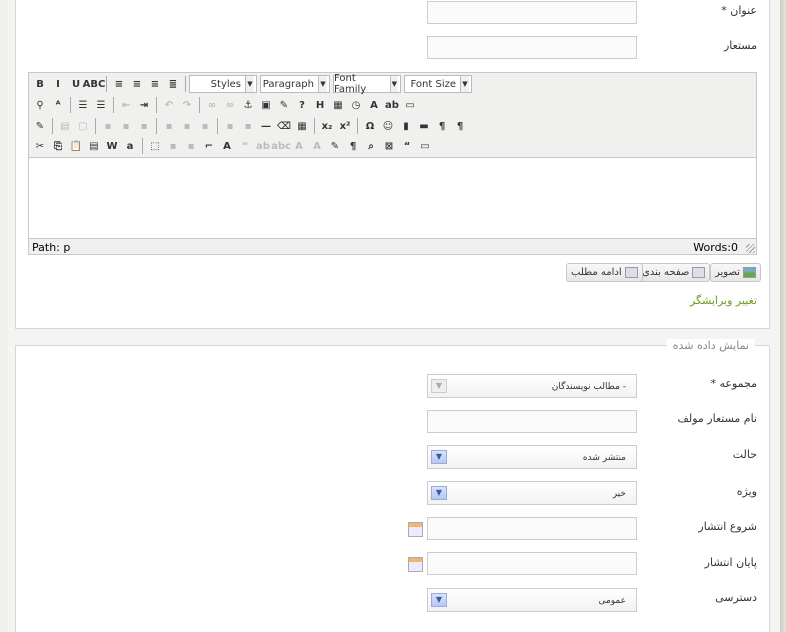 This screenshot has width=786, height=632. What do you see at coordinates (389, 146) in the screenshot?
I see `non-breaking-icon: ⊠` at bounding box center [389, 146].